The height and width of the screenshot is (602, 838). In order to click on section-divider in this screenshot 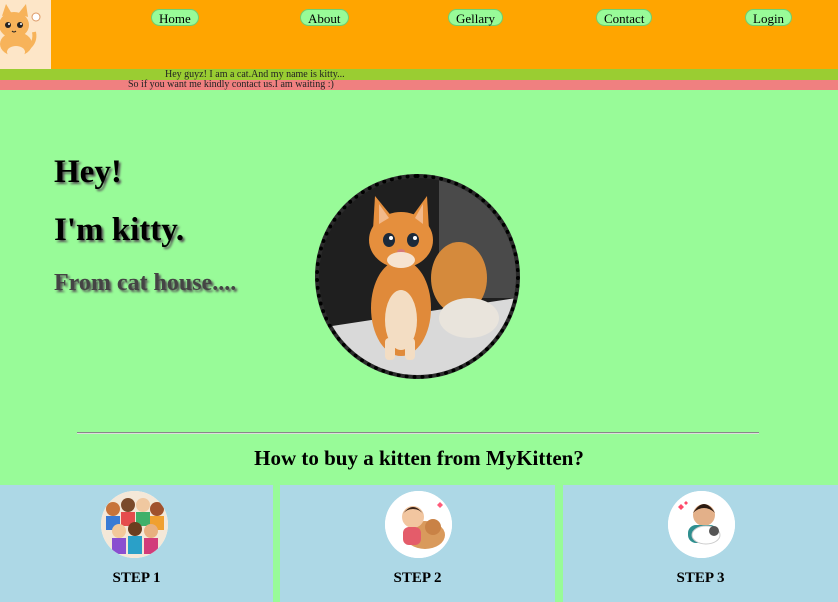, I will do `click(418, 433)`.